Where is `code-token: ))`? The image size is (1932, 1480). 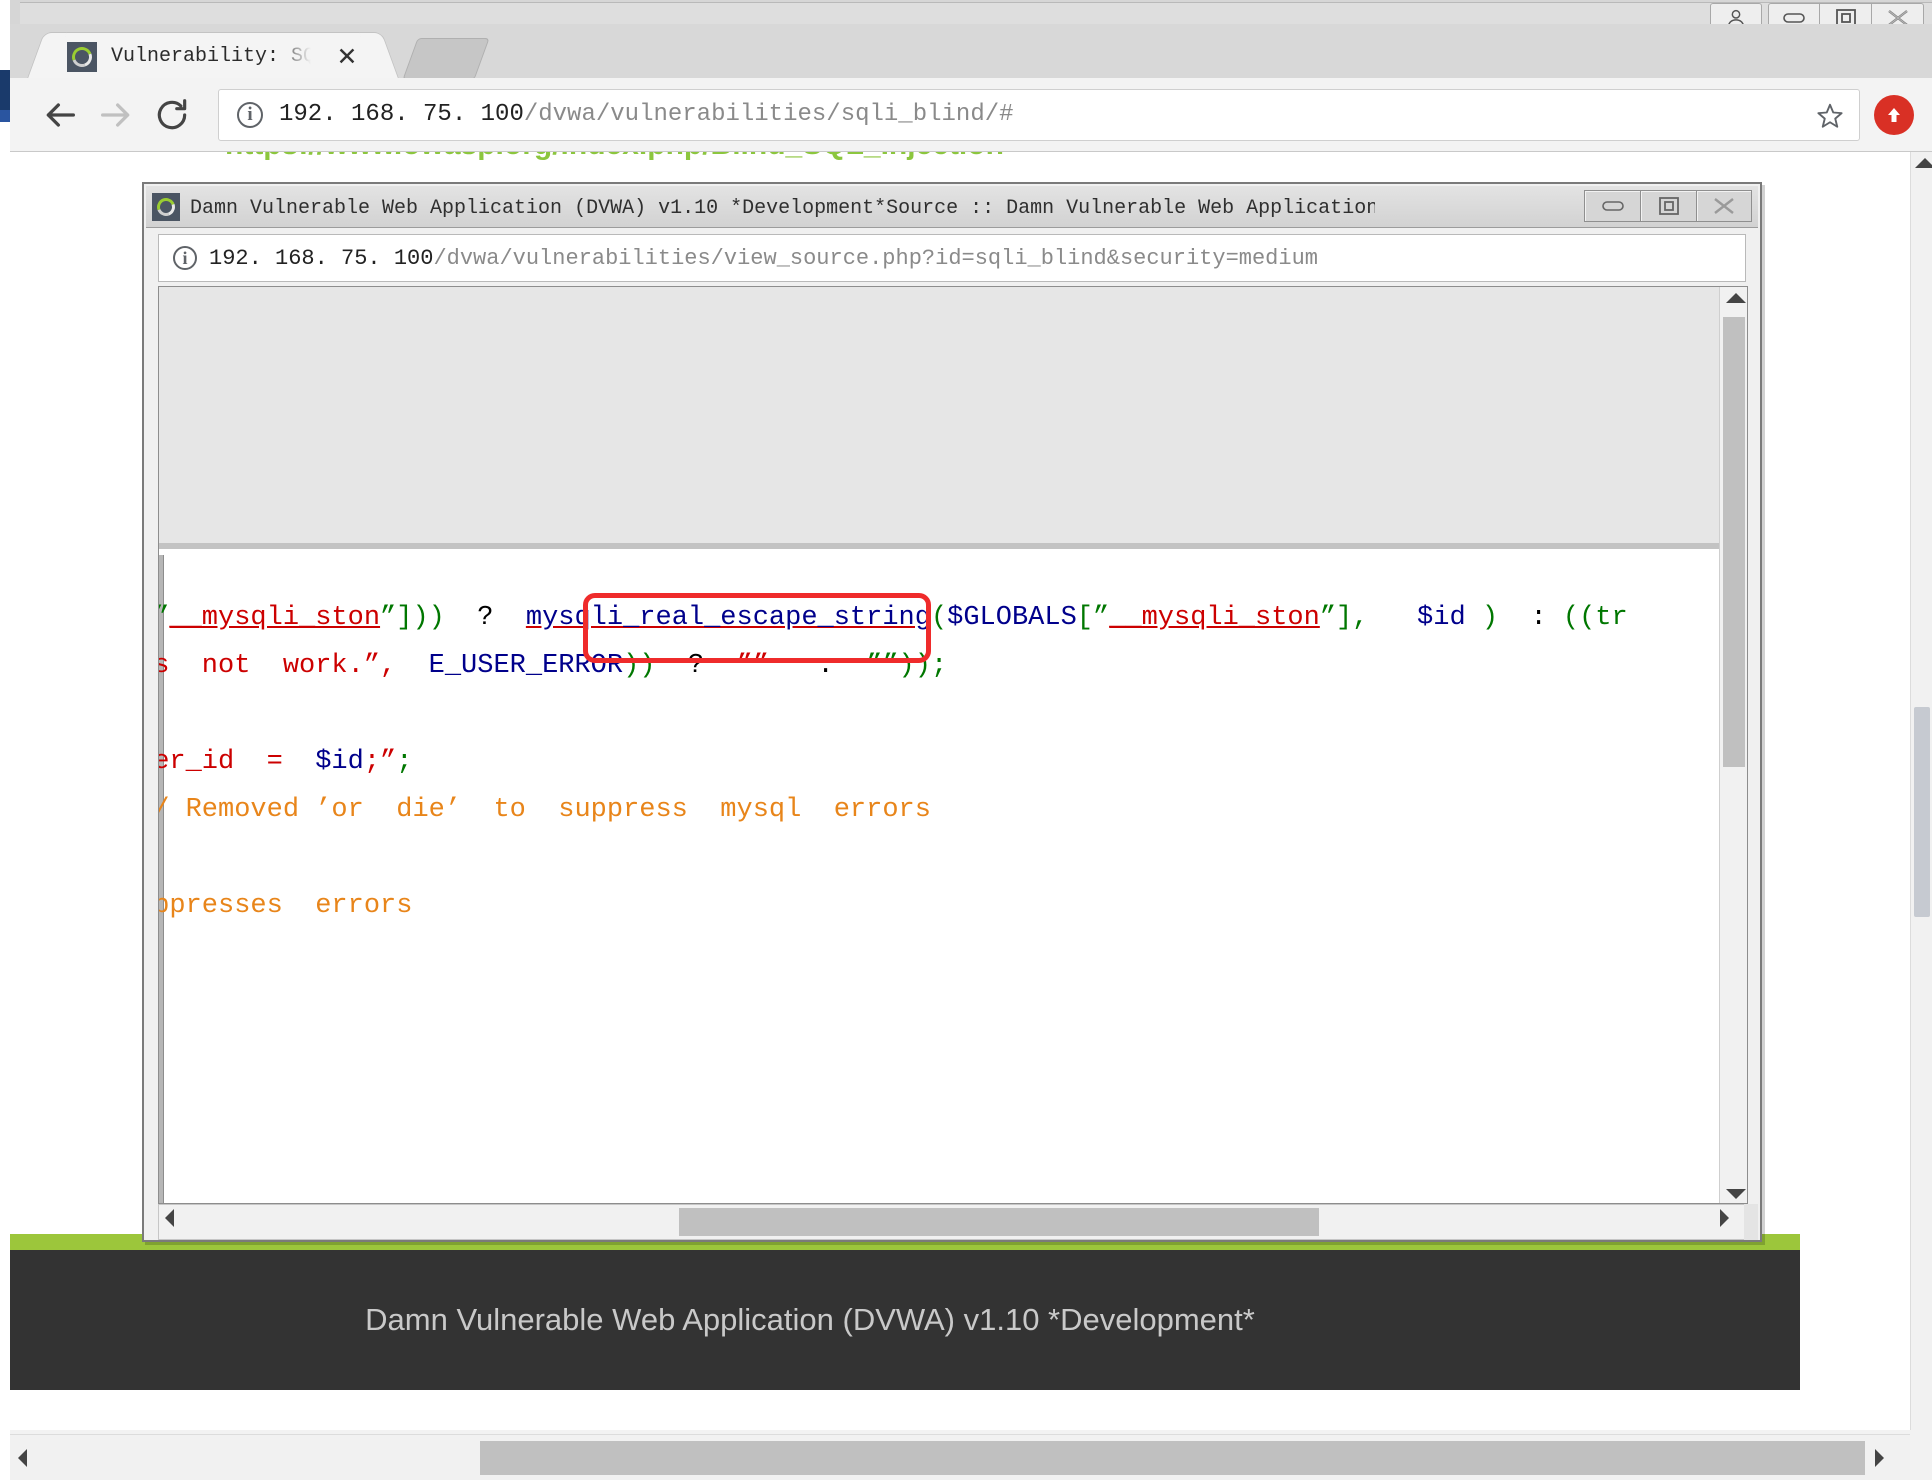 code-token: )) is located at coordinates (639, 666).